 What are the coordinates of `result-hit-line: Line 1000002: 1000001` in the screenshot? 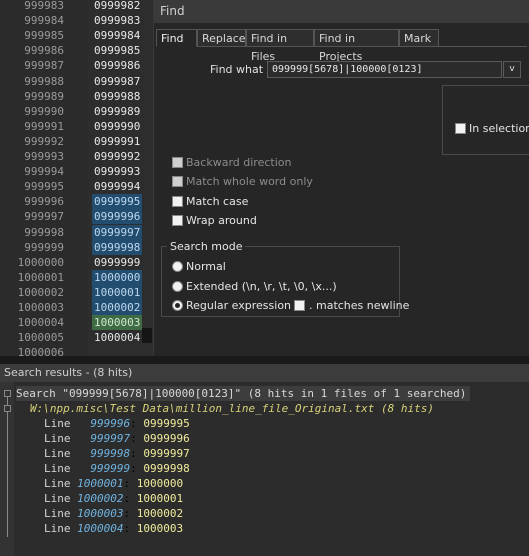 It's located at (113, 498).